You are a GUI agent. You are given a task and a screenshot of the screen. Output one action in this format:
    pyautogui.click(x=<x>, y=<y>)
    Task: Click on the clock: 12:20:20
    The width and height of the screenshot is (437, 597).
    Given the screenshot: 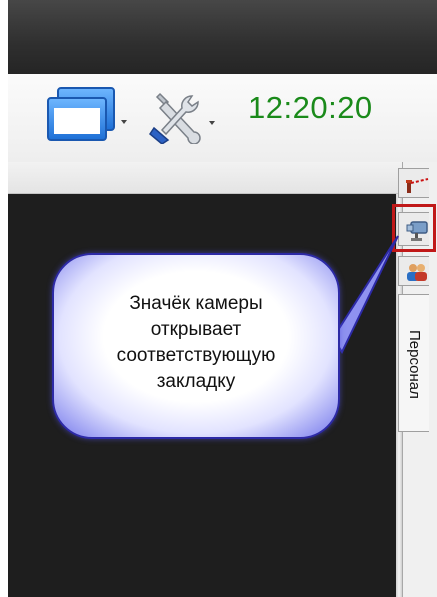 What is the action you would take?
    pyautogui.click(x=310, y=107)
    